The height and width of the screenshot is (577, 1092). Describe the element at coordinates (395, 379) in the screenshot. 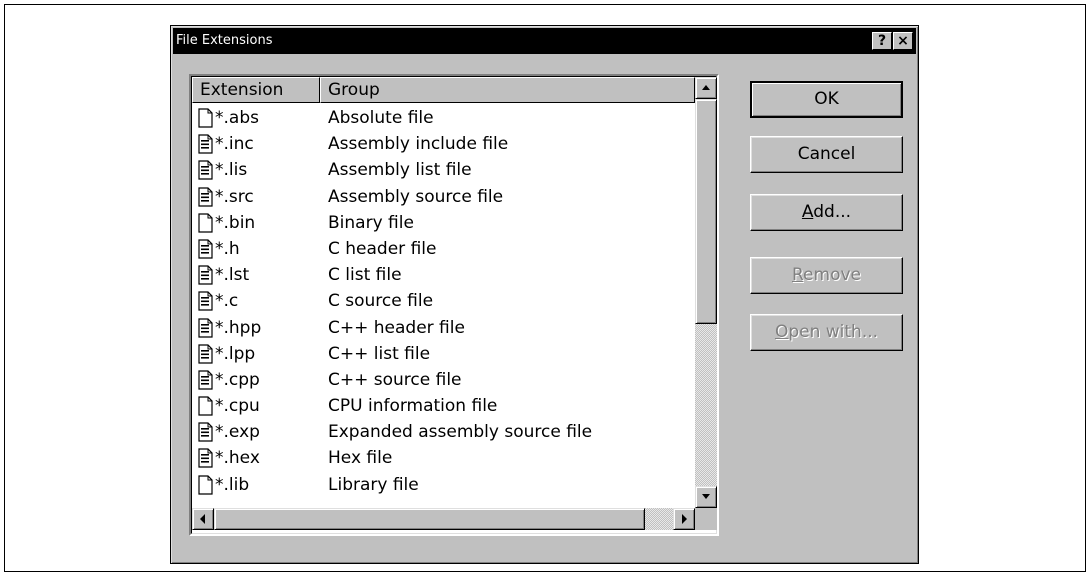

I see `group-cell: C++ source file` at that location.